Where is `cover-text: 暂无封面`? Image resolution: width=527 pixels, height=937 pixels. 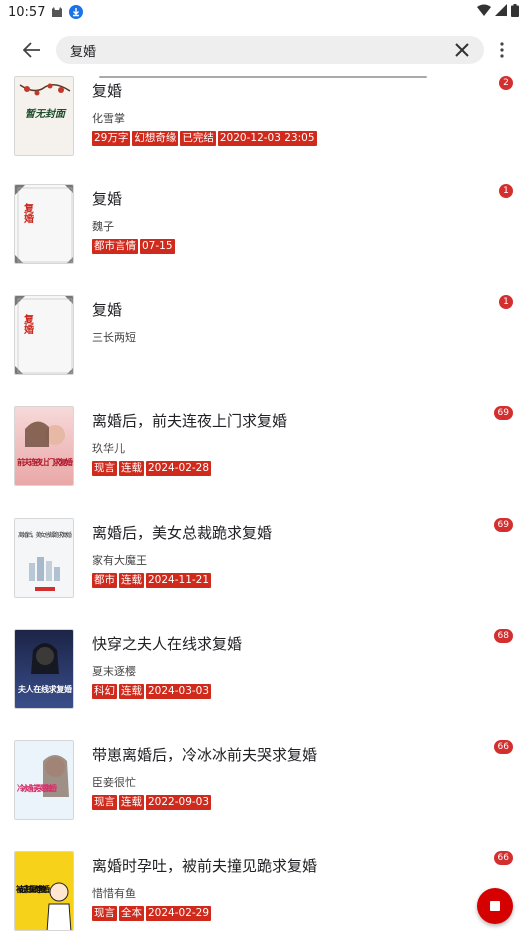
cover-text: 暂无封面 is located at coordinates (46, 114).